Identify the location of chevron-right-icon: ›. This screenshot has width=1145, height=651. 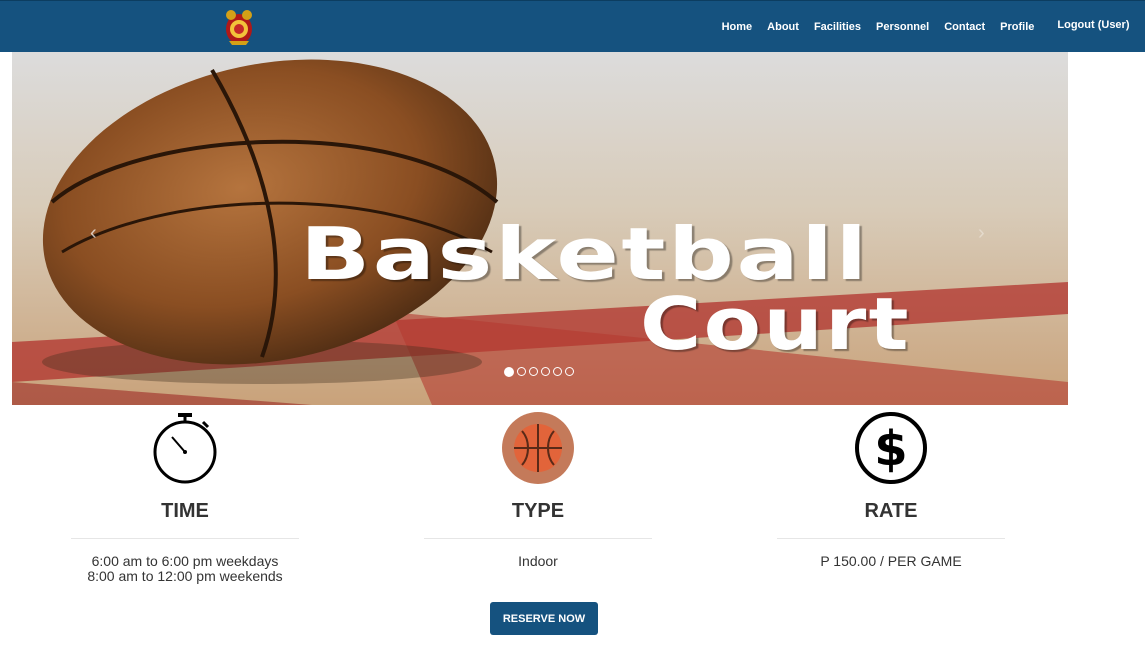
(981, 233).